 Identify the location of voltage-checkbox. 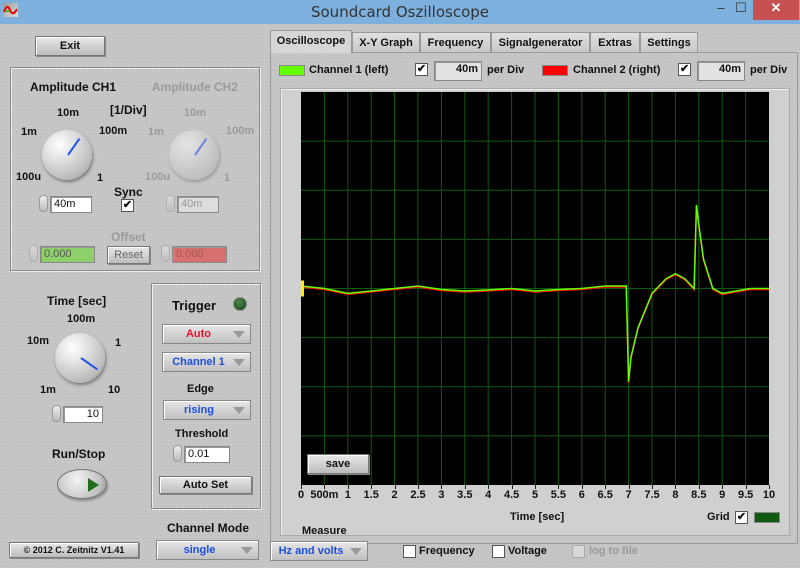
(498, 551).